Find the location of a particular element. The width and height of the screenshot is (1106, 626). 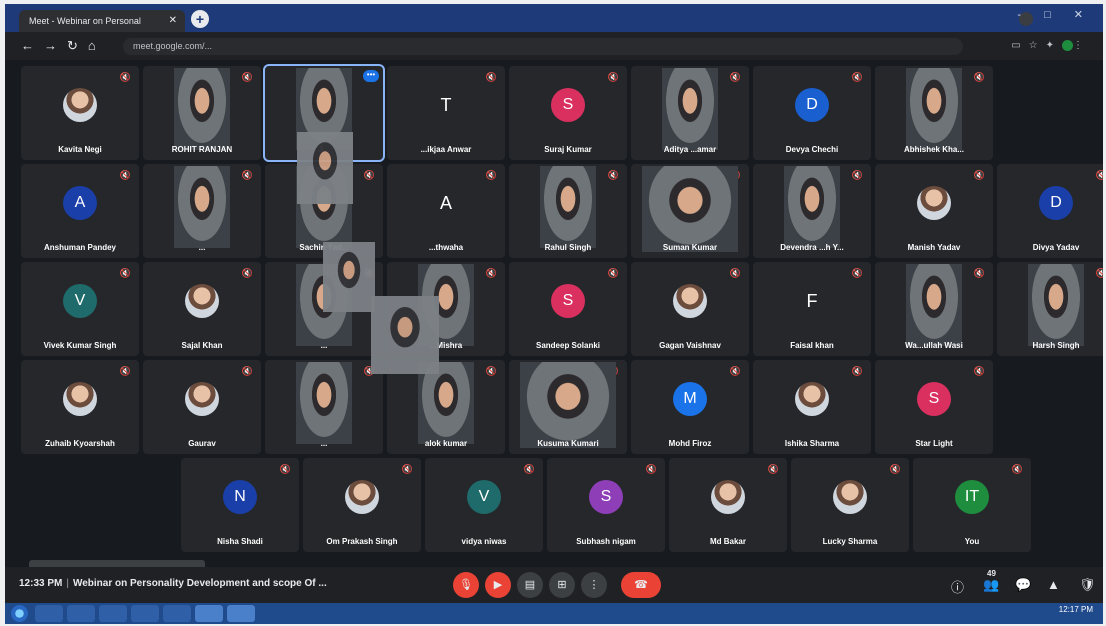

participant-tile: 🔇 D Devya Chechi is located at coordinates (812, 113).